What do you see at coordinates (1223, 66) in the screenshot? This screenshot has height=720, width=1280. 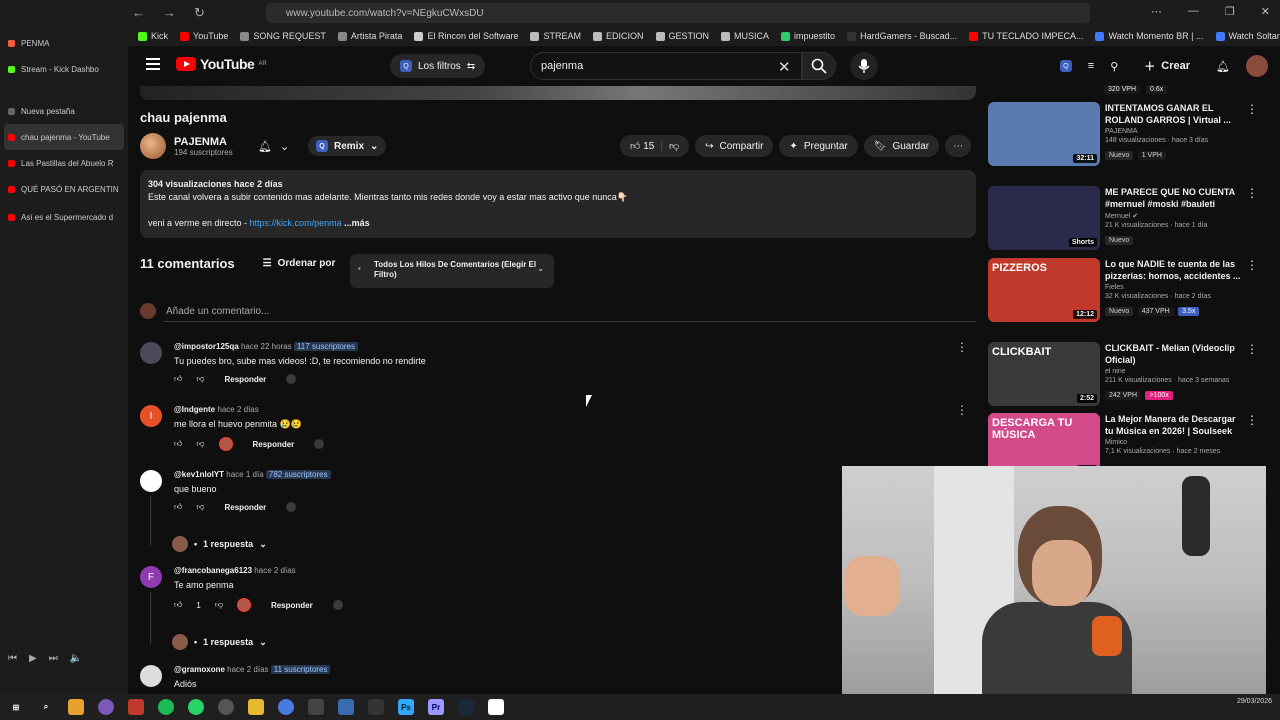 I see `notifications-bell-icon: 🔔︎` at bounding box center [1223, 66].